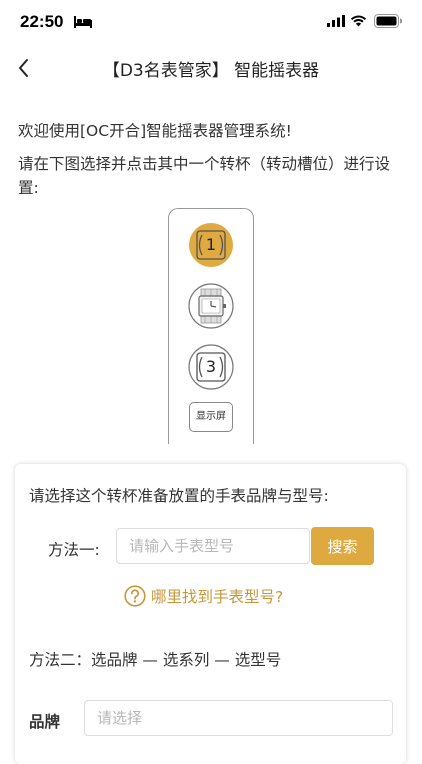 Image resolution: width=422 pixels, height=764 pixels. I want to click on search-button: 搜索, so click(342, 546).